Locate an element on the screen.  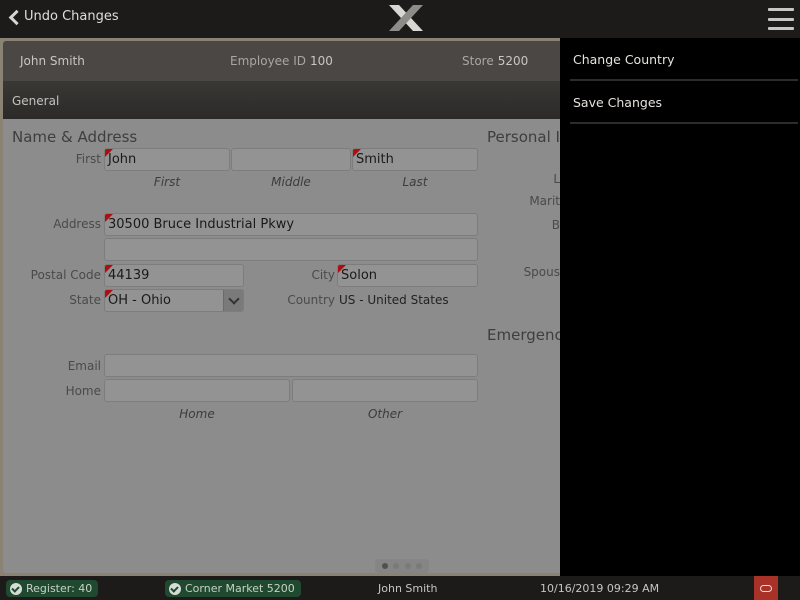
last-name-input: Smith is located at coordinates (415, 159).